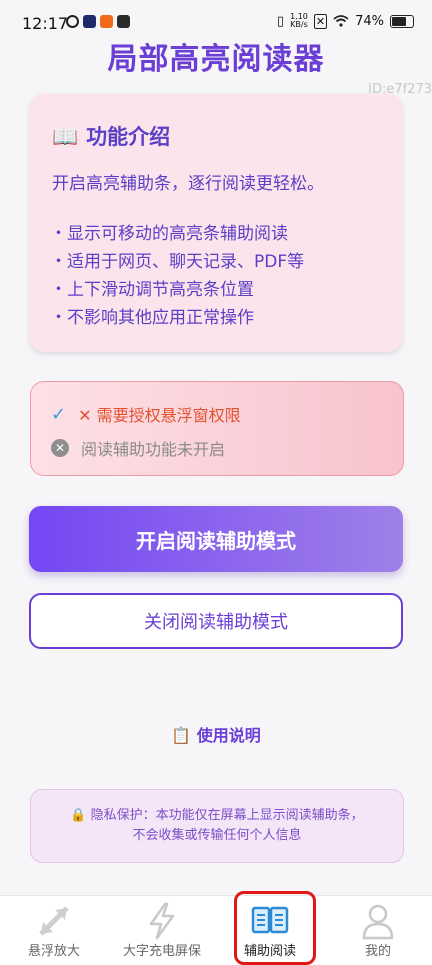  What do you see at coordinates (106, 21) in the screenshot?
I see `shopping-app-icon` at bounding box center [106, 21].